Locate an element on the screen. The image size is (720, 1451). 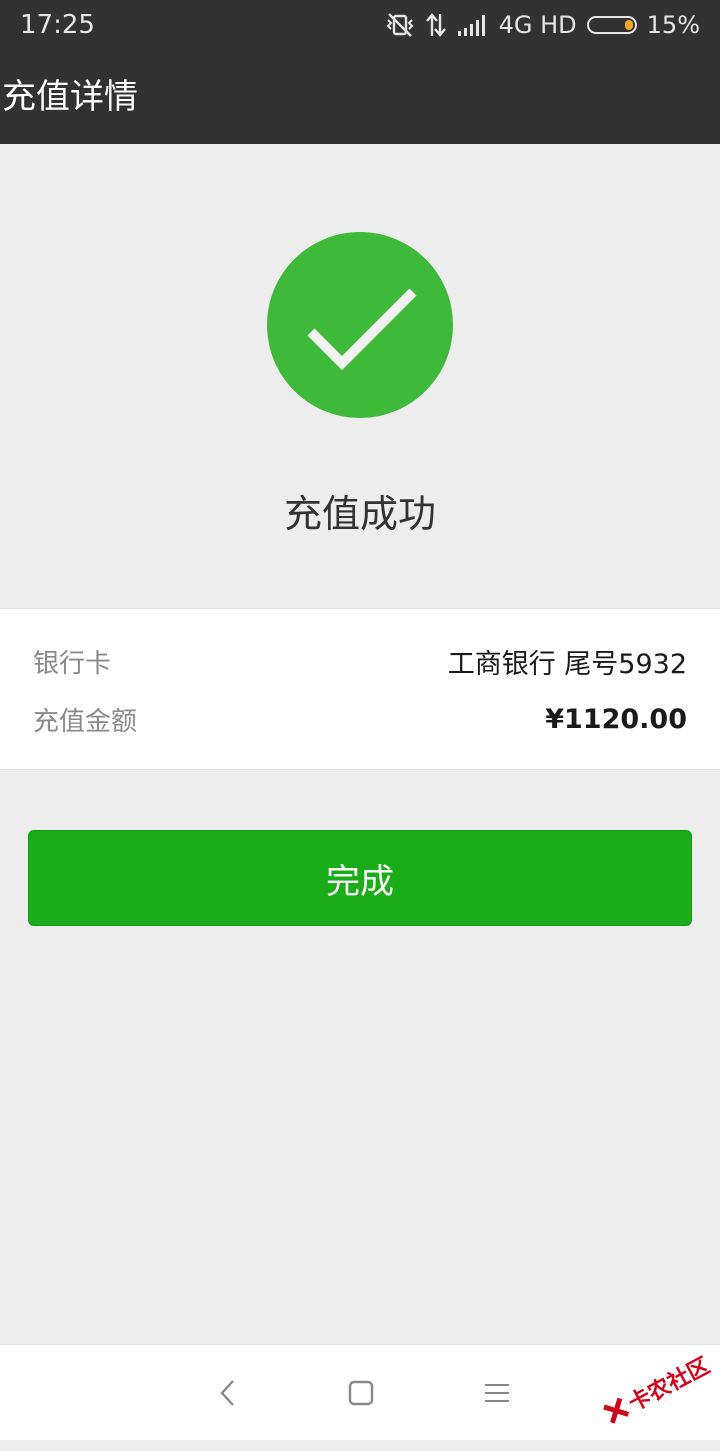
network-label: 4G HD is located at coordinates (537, 25).